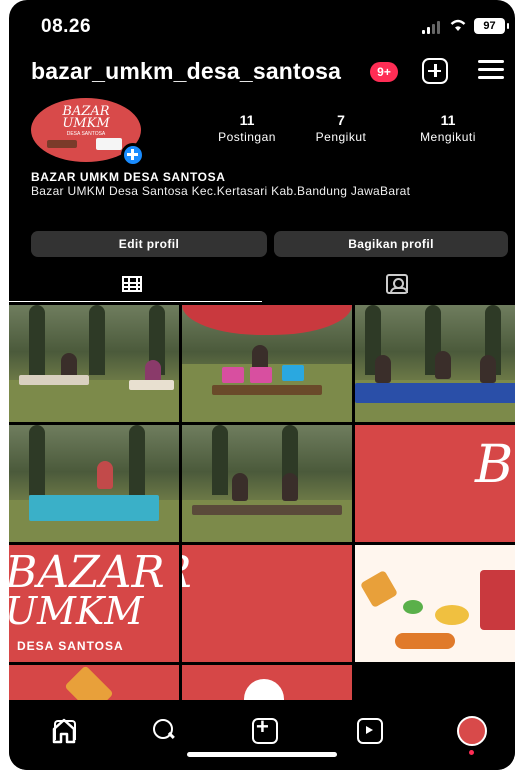  Describe the element at coordinates (186, 71) in the screenshot. I see `username-title: bazar_umkm_desa_santosa` at that location.